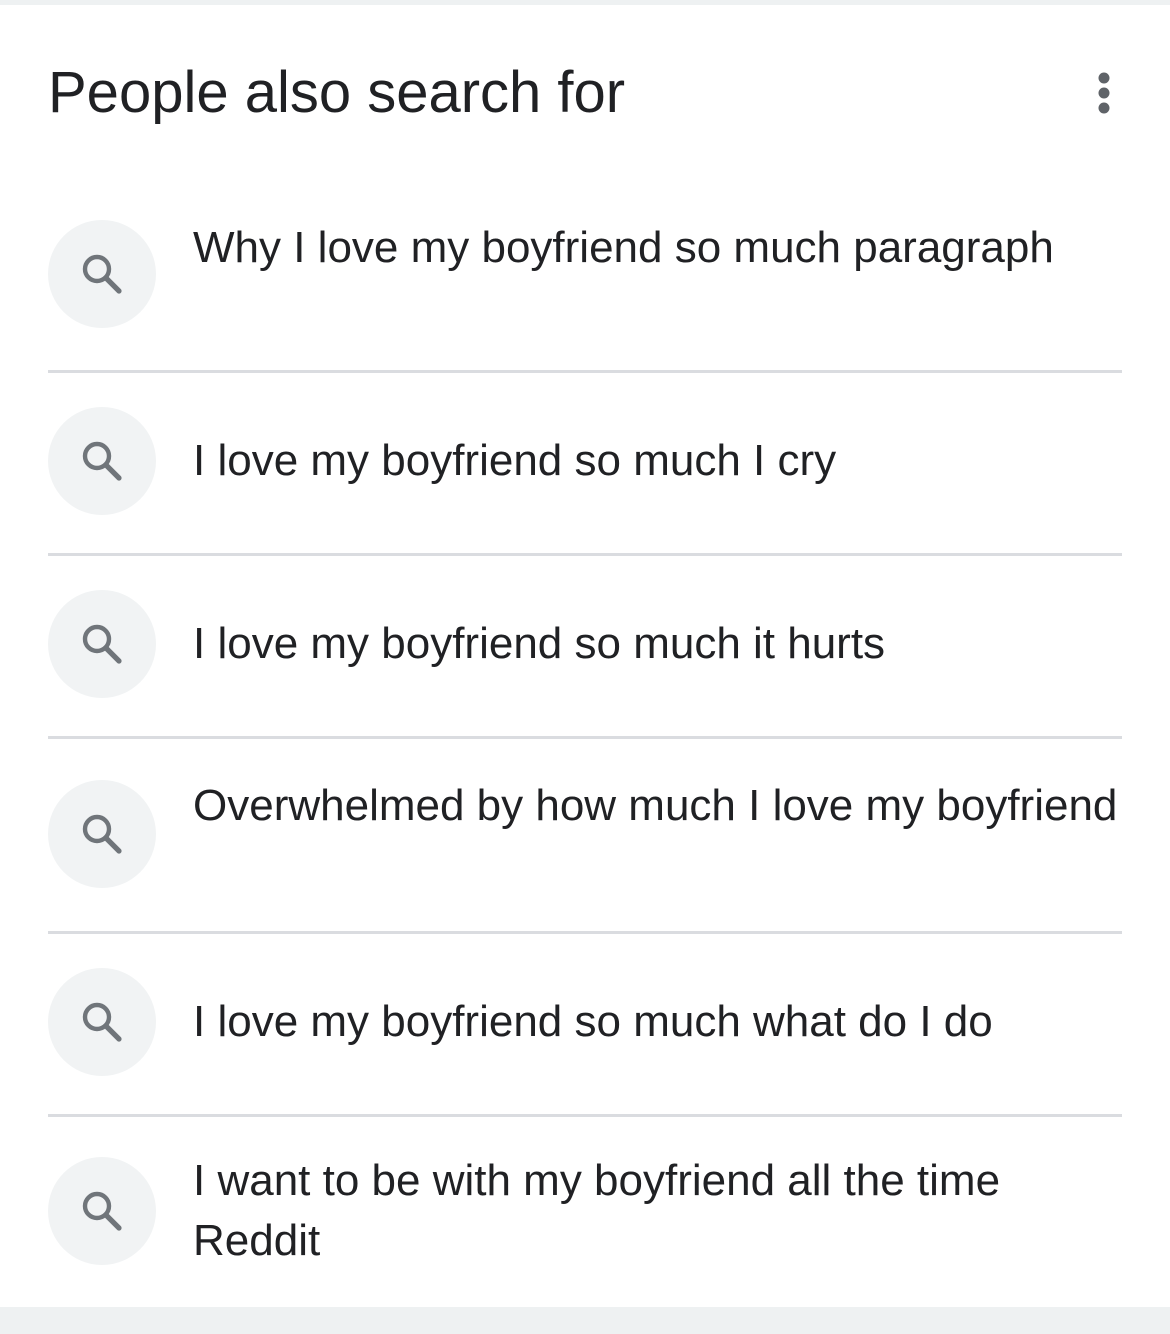 Image resolution: width=1170 pixels, height=1334 pixels. I want to click on related-search-item: I love my boyfriend so much I cry, so click(585, 464).